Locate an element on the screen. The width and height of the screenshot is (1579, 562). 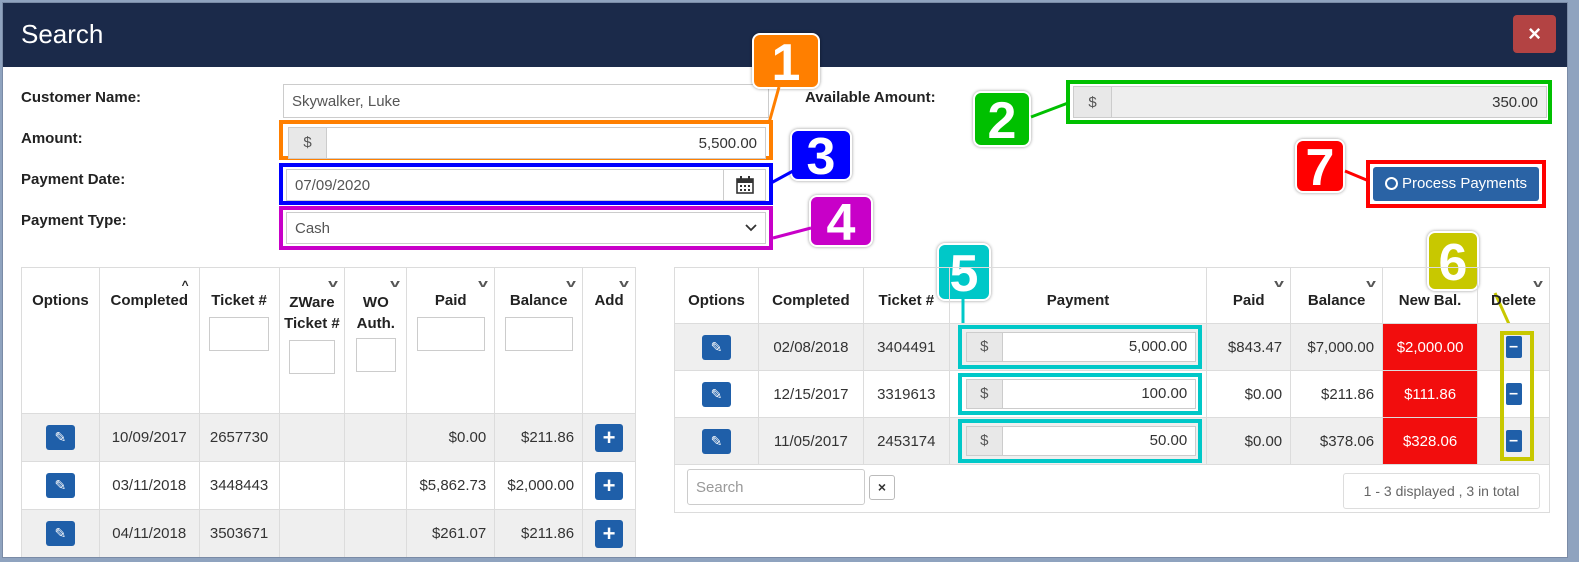
search-input: Search is located at coordinates (776, 487).